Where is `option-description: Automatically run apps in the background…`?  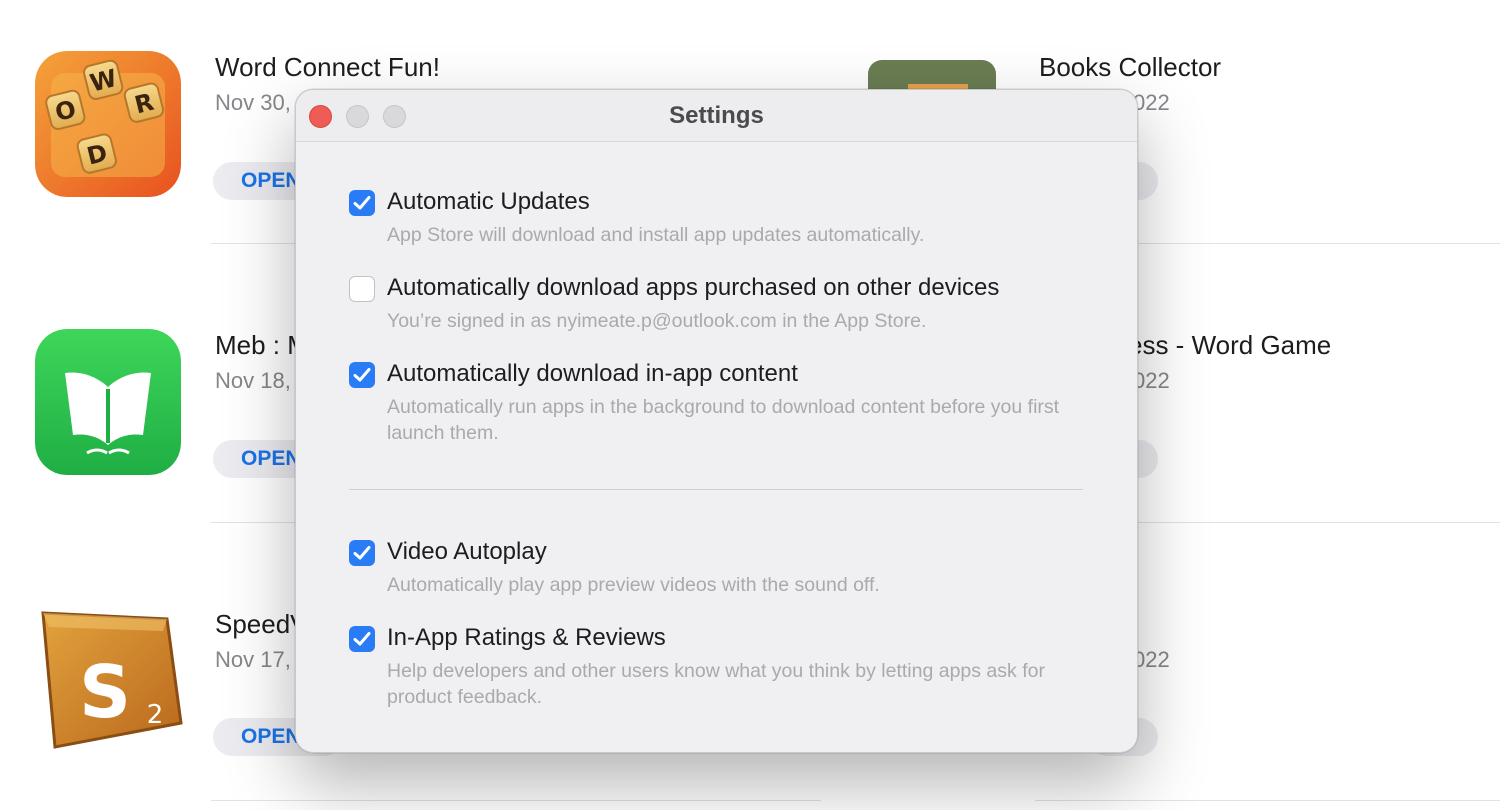
option-description: Automatically run apps in the background… is located at coordinates (723, 420).